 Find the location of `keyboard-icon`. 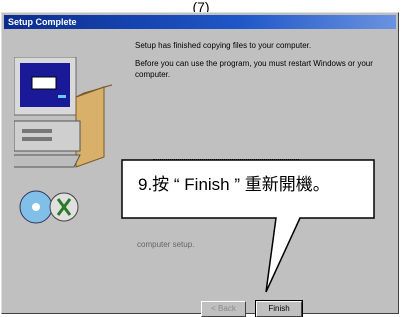

keyboard-icon is located at coordinates (47, 161).